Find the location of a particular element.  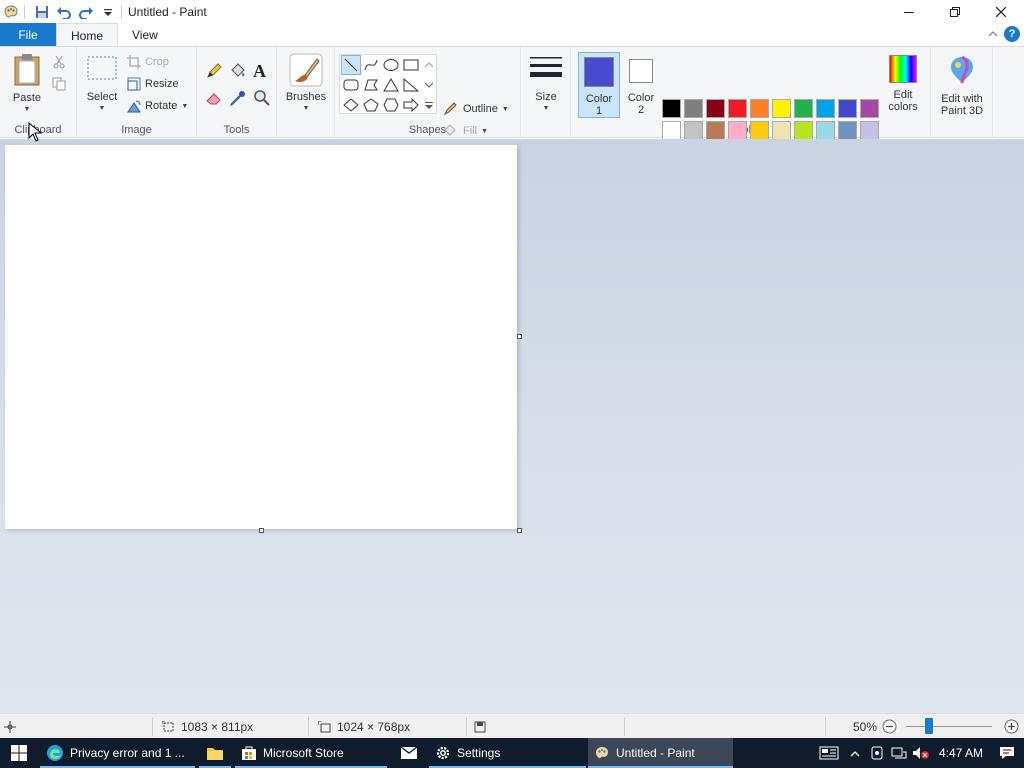

clock: 4:47 AM is located at coordinates (961, 753).